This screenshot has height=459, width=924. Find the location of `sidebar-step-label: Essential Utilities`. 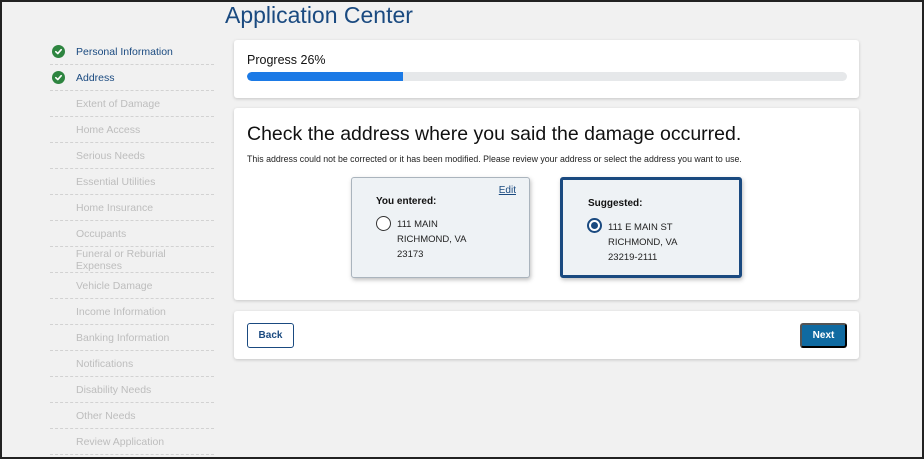

sidebar-step-label: Essential Utilities is located at coordinates (116, 181).